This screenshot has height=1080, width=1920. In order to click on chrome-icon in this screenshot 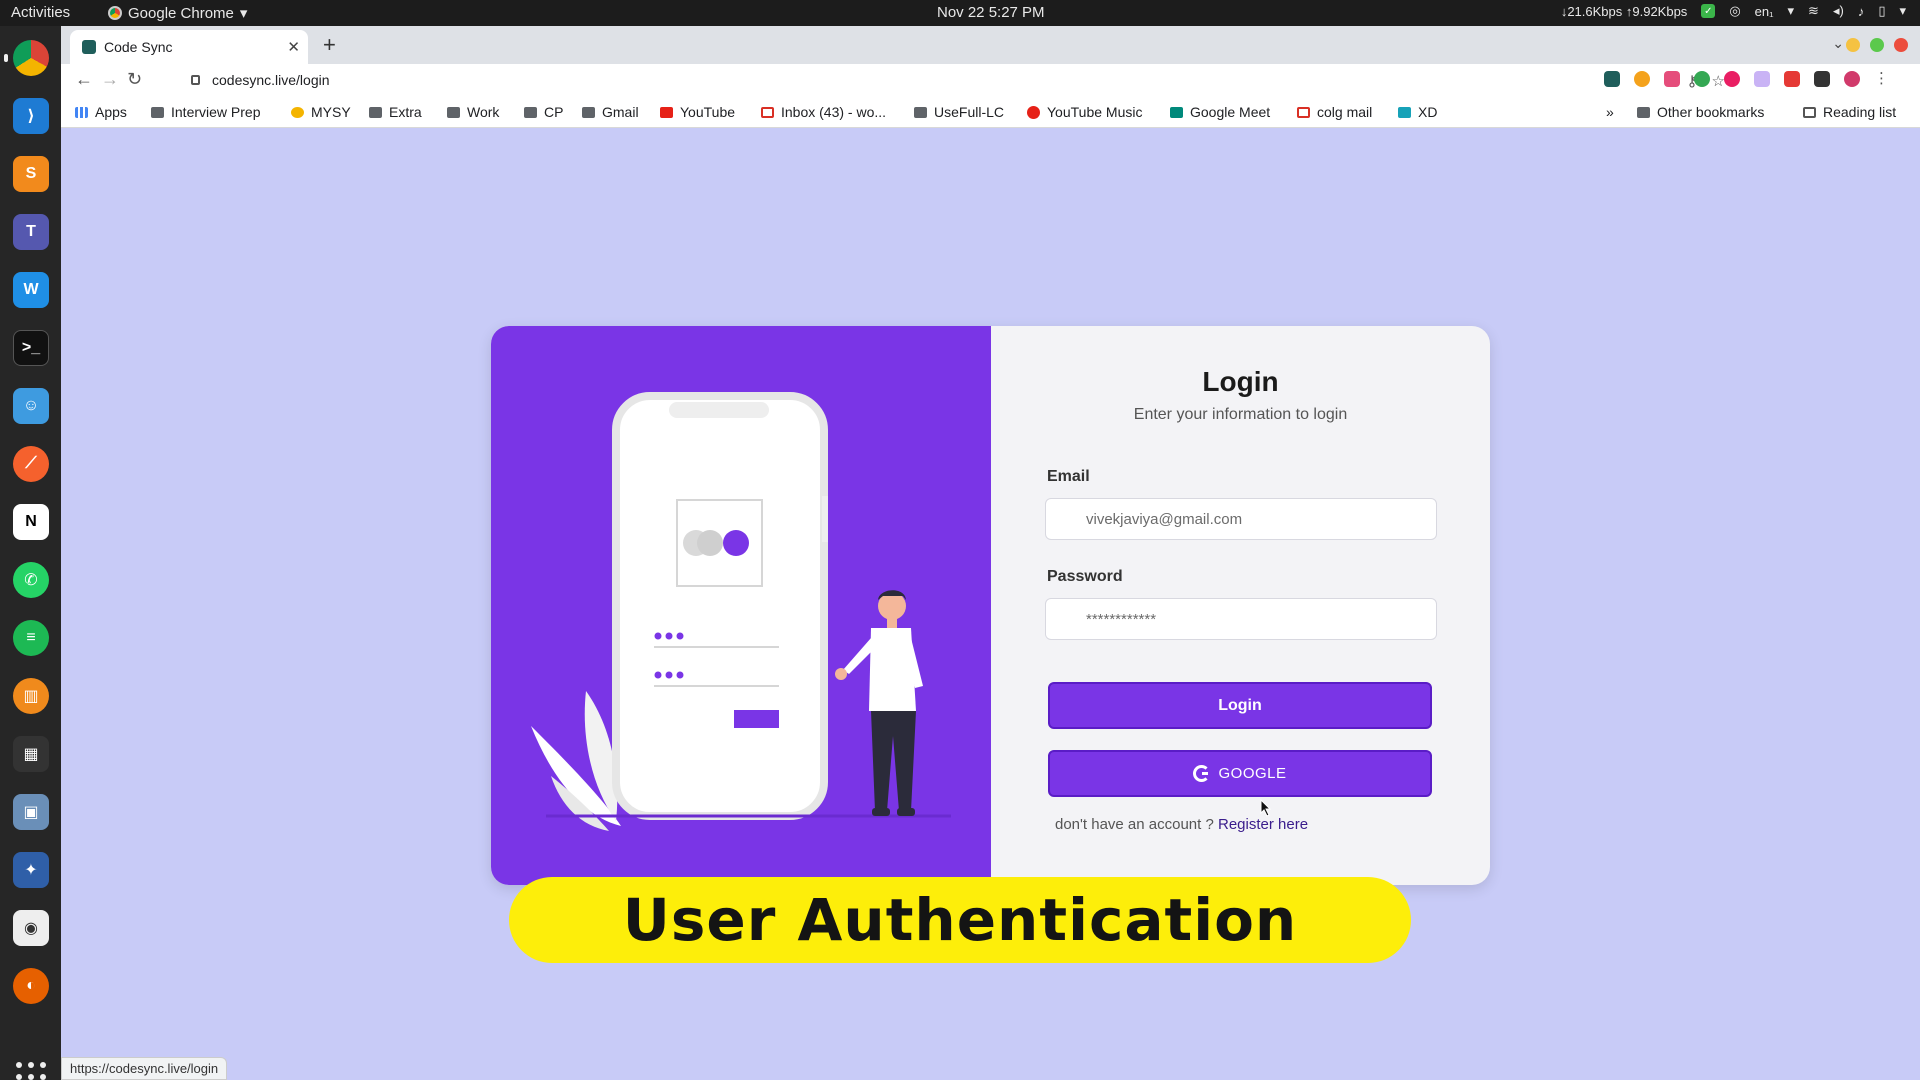, I will do `click(26, 58)`.